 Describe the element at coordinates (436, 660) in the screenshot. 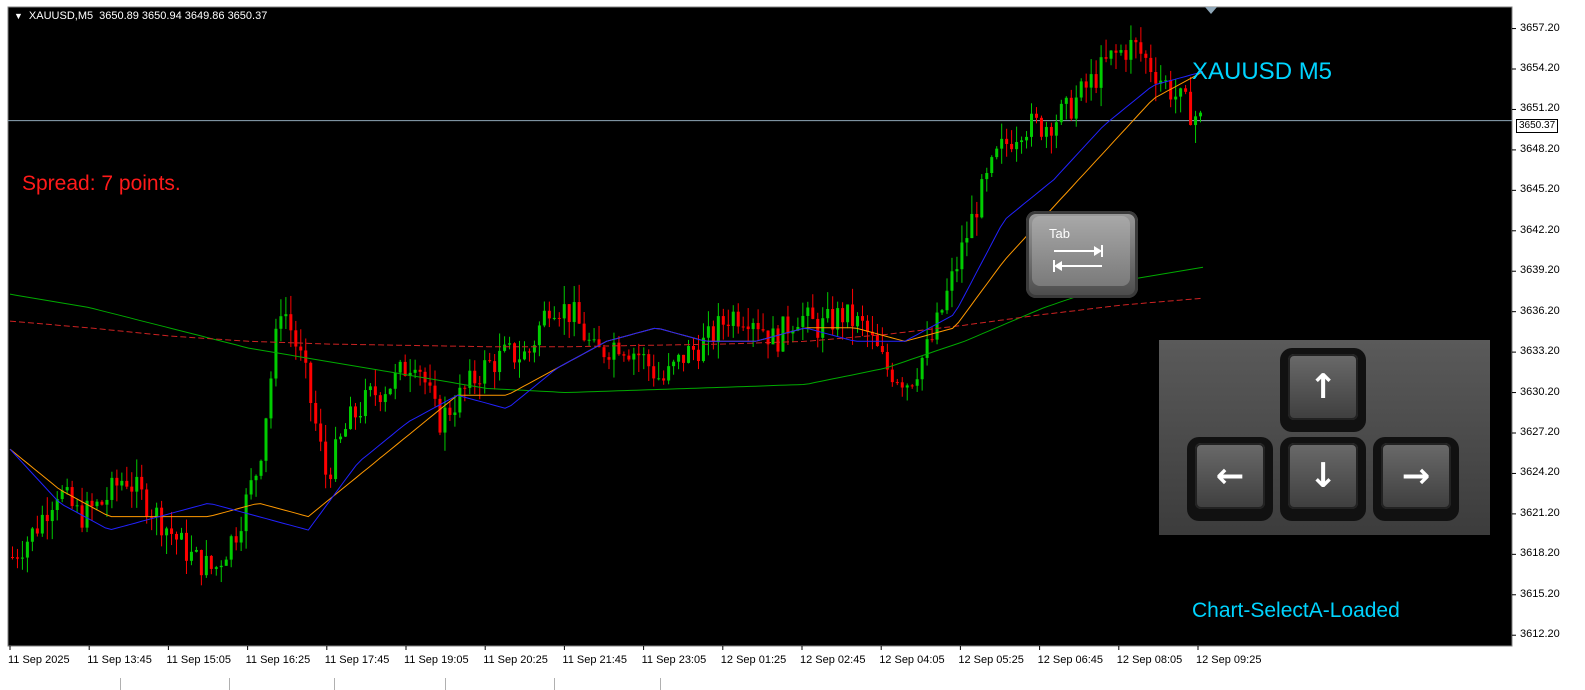

I see `x-tick-label: 11 Sep 19:05` at that location.